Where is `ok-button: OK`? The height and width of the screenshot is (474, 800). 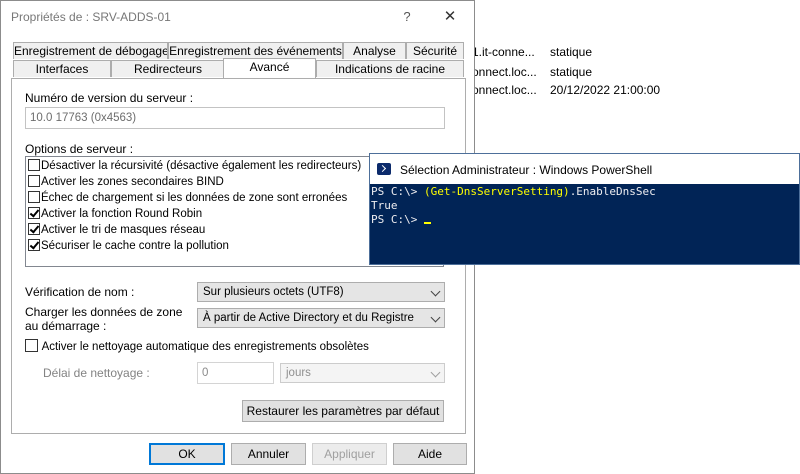
ok-button: OK is located at coordinates (187, 454).